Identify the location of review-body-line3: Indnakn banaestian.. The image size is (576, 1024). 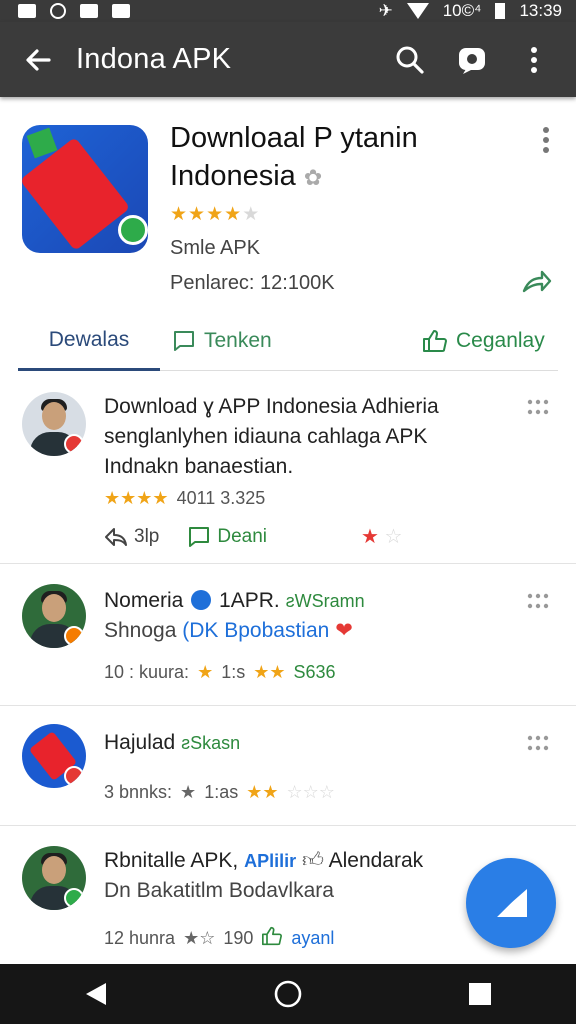
(199, 466).